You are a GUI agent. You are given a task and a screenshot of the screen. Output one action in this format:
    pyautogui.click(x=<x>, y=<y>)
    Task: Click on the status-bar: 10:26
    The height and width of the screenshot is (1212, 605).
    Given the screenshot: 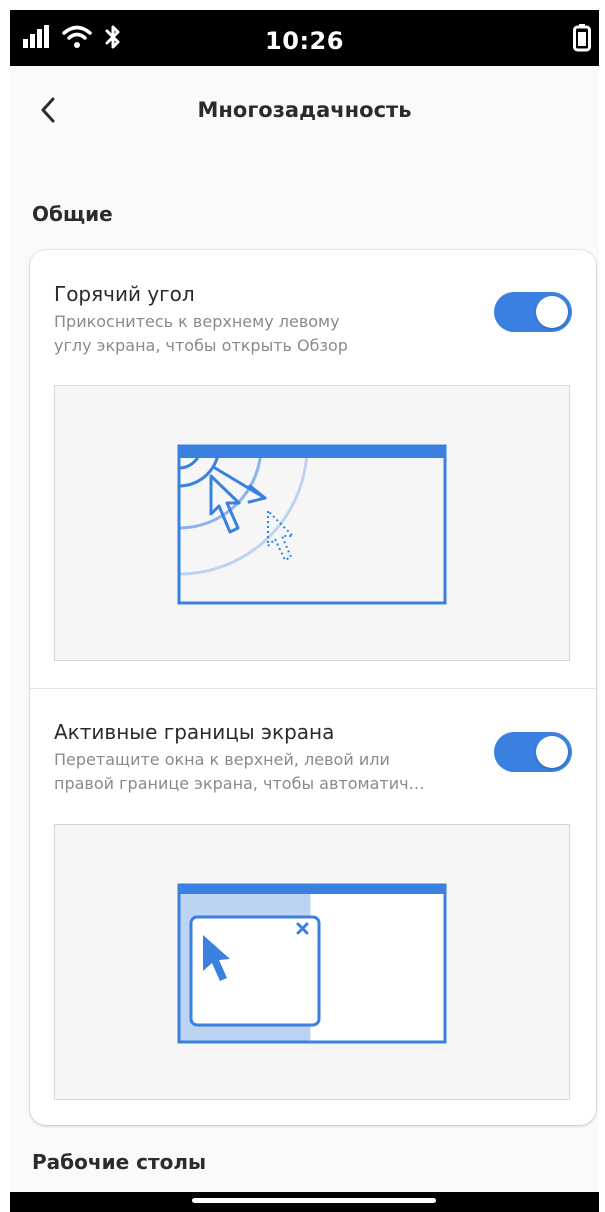 What is the action you would take?
    pyautogui.click(x=304, y=38)
    